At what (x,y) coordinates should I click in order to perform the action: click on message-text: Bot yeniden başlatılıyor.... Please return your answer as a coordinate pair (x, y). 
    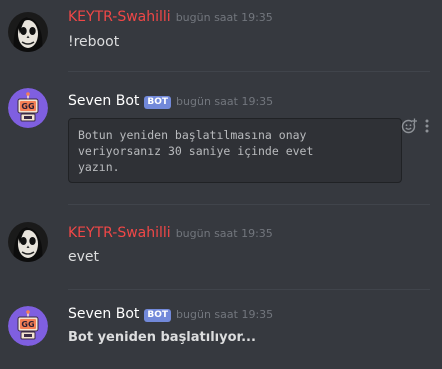
    Looking at the image, I should click on (162, 337).